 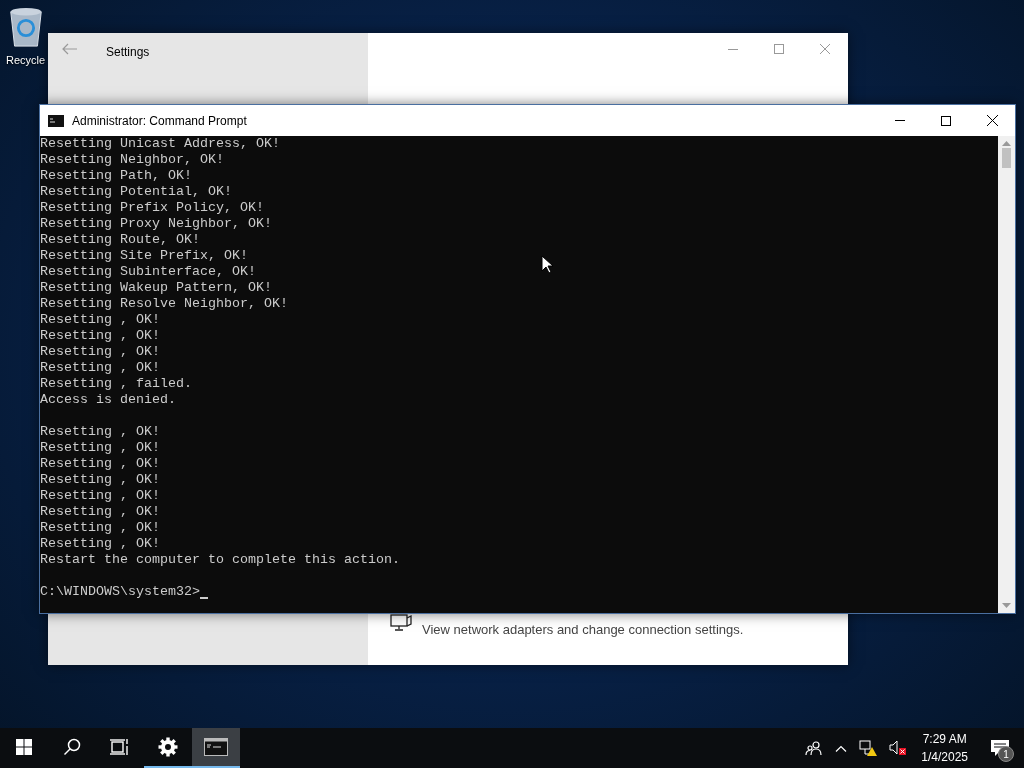 I want to click on gear-icon, so click(x=168, y=747).